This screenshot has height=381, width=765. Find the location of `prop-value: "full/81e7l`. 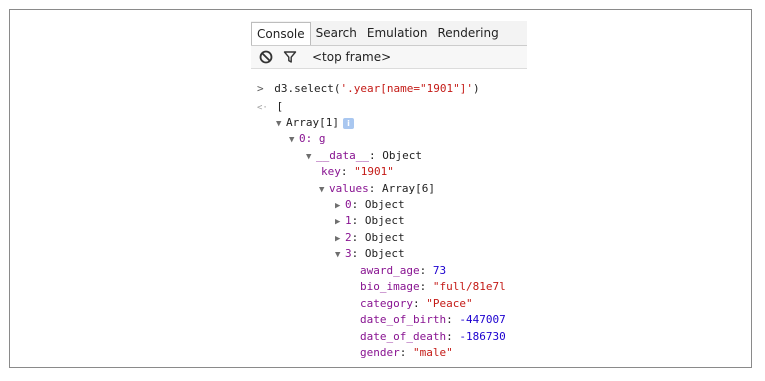

prop-value: "full/81e7l is located at coordinates (469, 286).